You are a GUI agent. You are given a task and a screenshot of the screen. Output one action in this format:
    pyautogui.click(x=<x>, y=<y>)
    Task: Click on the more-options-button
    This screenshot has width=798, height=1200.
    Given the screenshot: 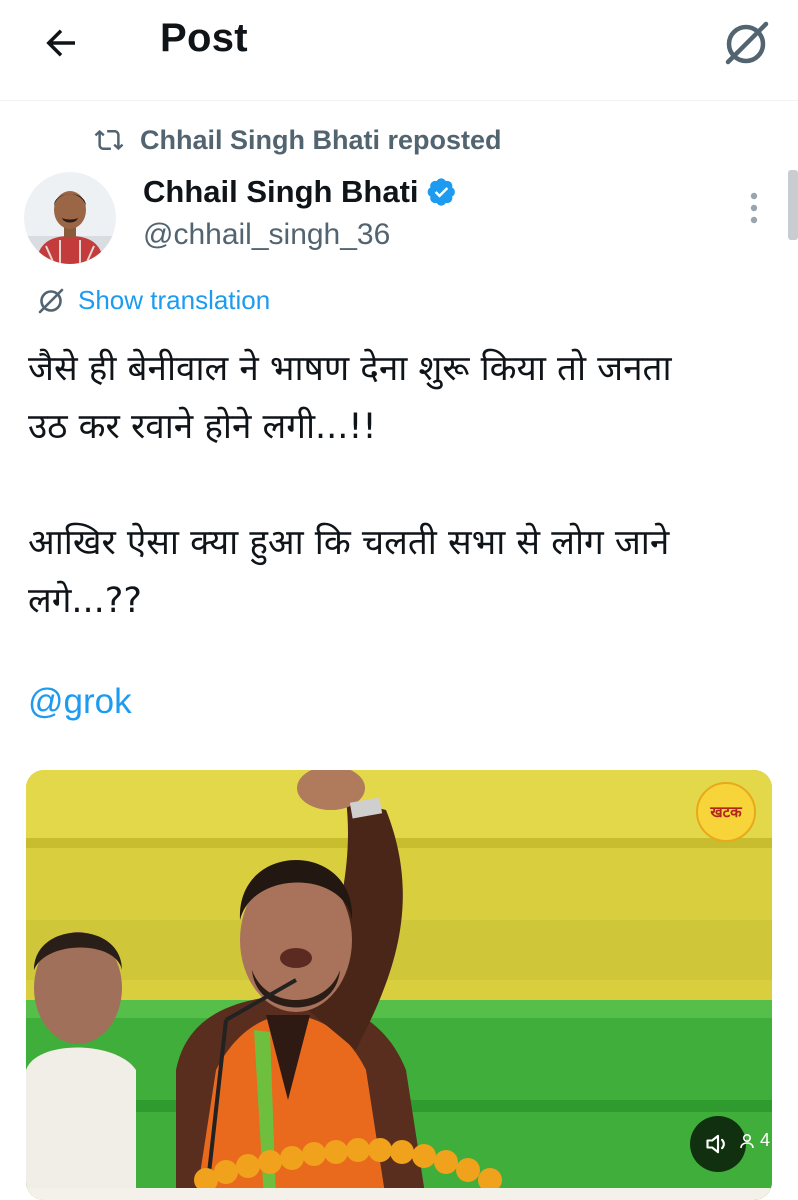 What is the action you would take?
    pyautogui.click(x=754, y=208)
    